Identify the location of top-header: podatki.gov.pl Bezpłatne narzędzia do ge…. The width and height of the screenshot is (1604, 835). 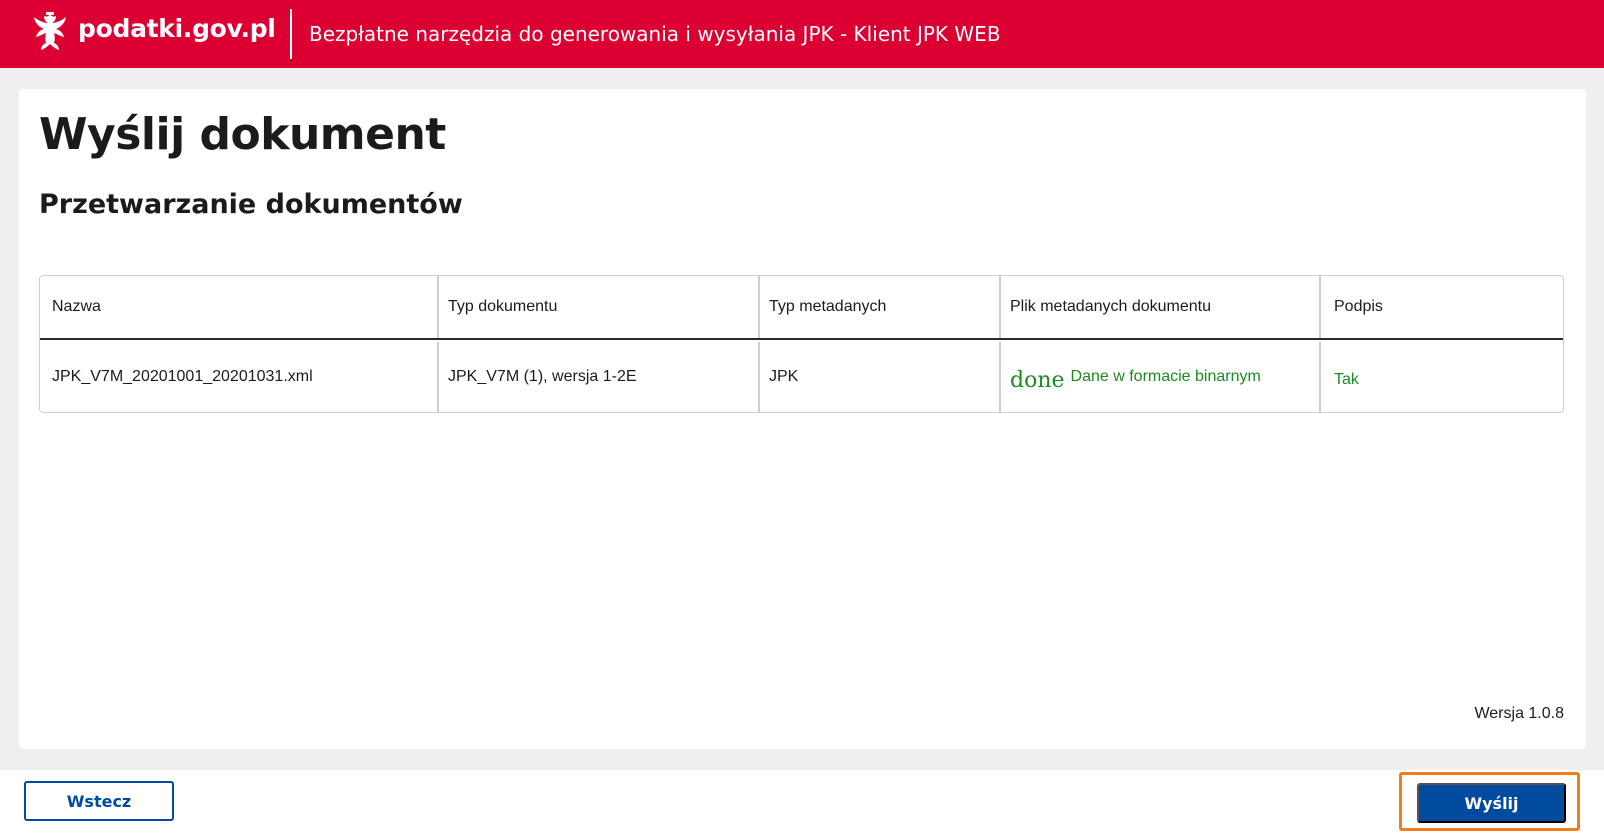
(802, 34).